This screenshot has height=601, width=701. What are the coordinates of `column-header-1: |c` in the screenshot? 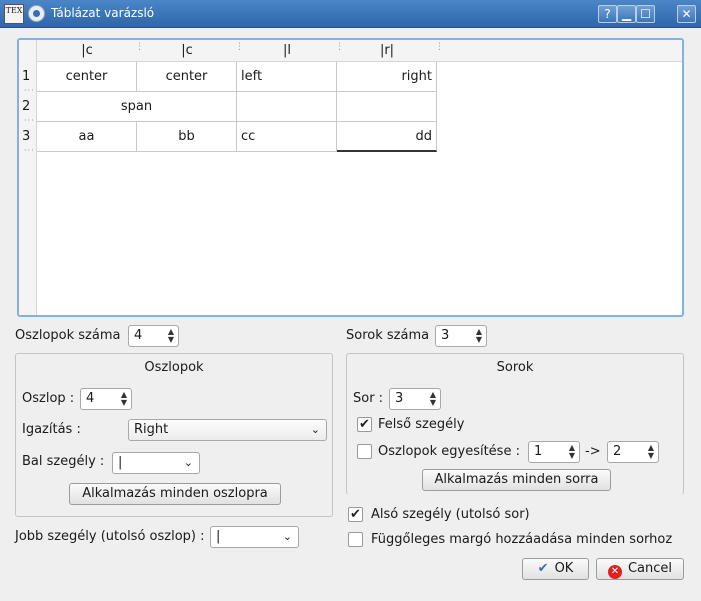 It's located at (87, 50).